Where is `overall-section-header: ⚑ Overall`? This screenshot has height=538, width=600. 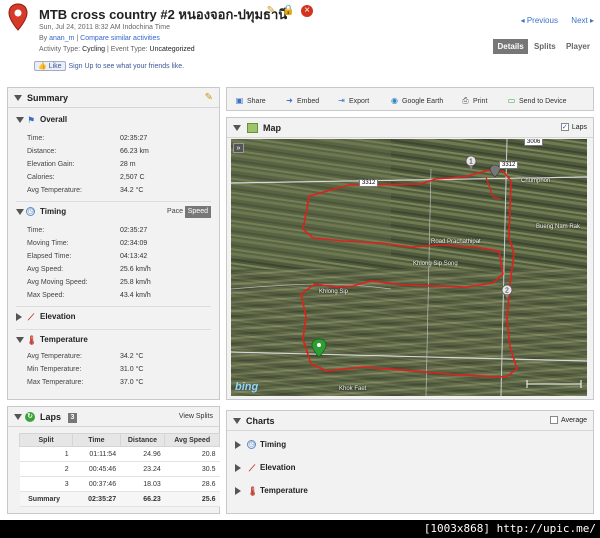 overall-section-header: ⚑ Overall is located at coordinates (113, 120).